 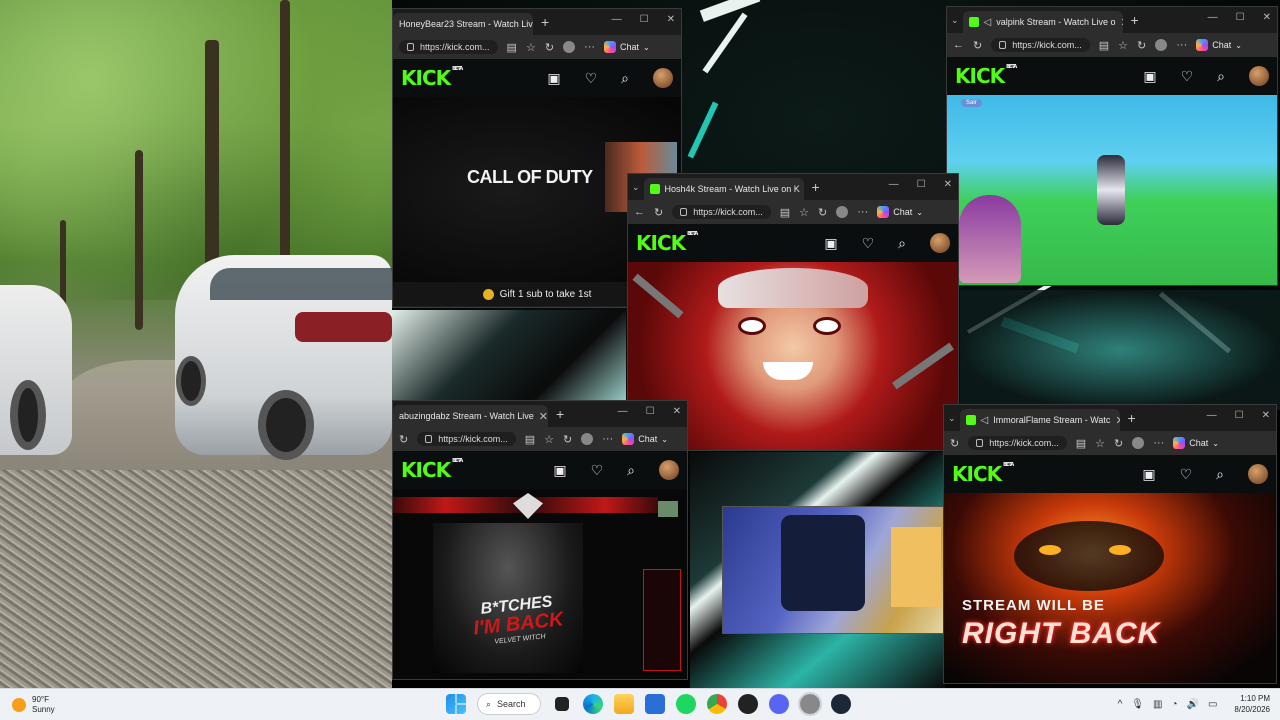 What do you see at coordinates (686, 704) in the screenshot?
I see `spotify-icon` at bounding box center [686, 704].